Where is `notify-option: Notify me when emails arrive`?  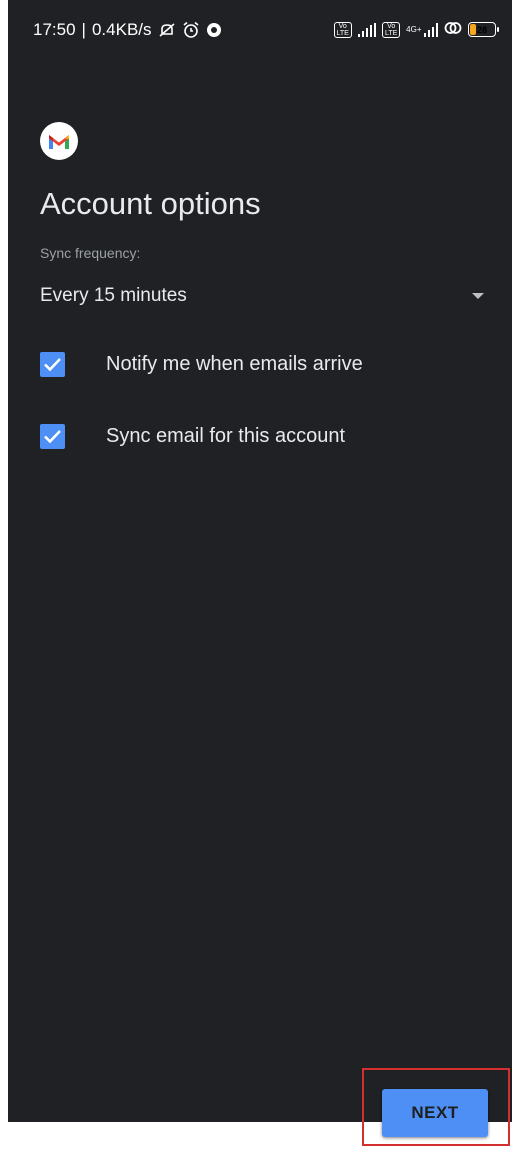 notify-option: Notify me when emails arrive is located at coordinates (263, 364).